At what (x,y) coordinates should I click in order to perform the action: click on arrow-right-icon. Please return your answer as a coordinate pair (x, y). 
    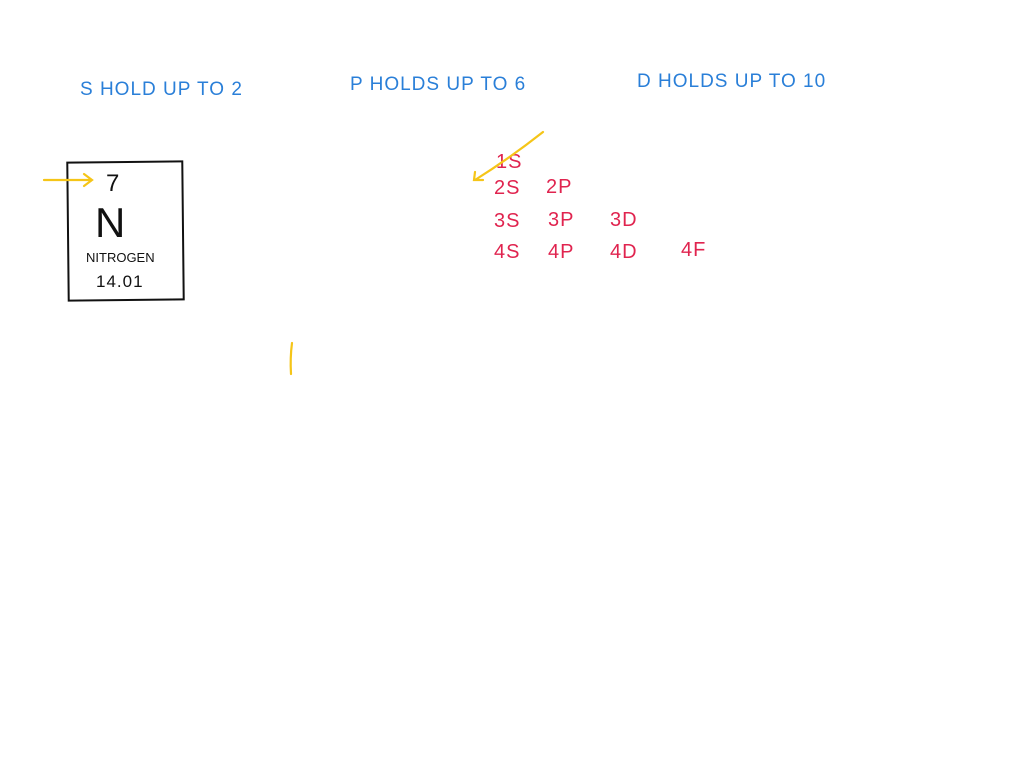
    Looking at the image, I should click on (68, 180).